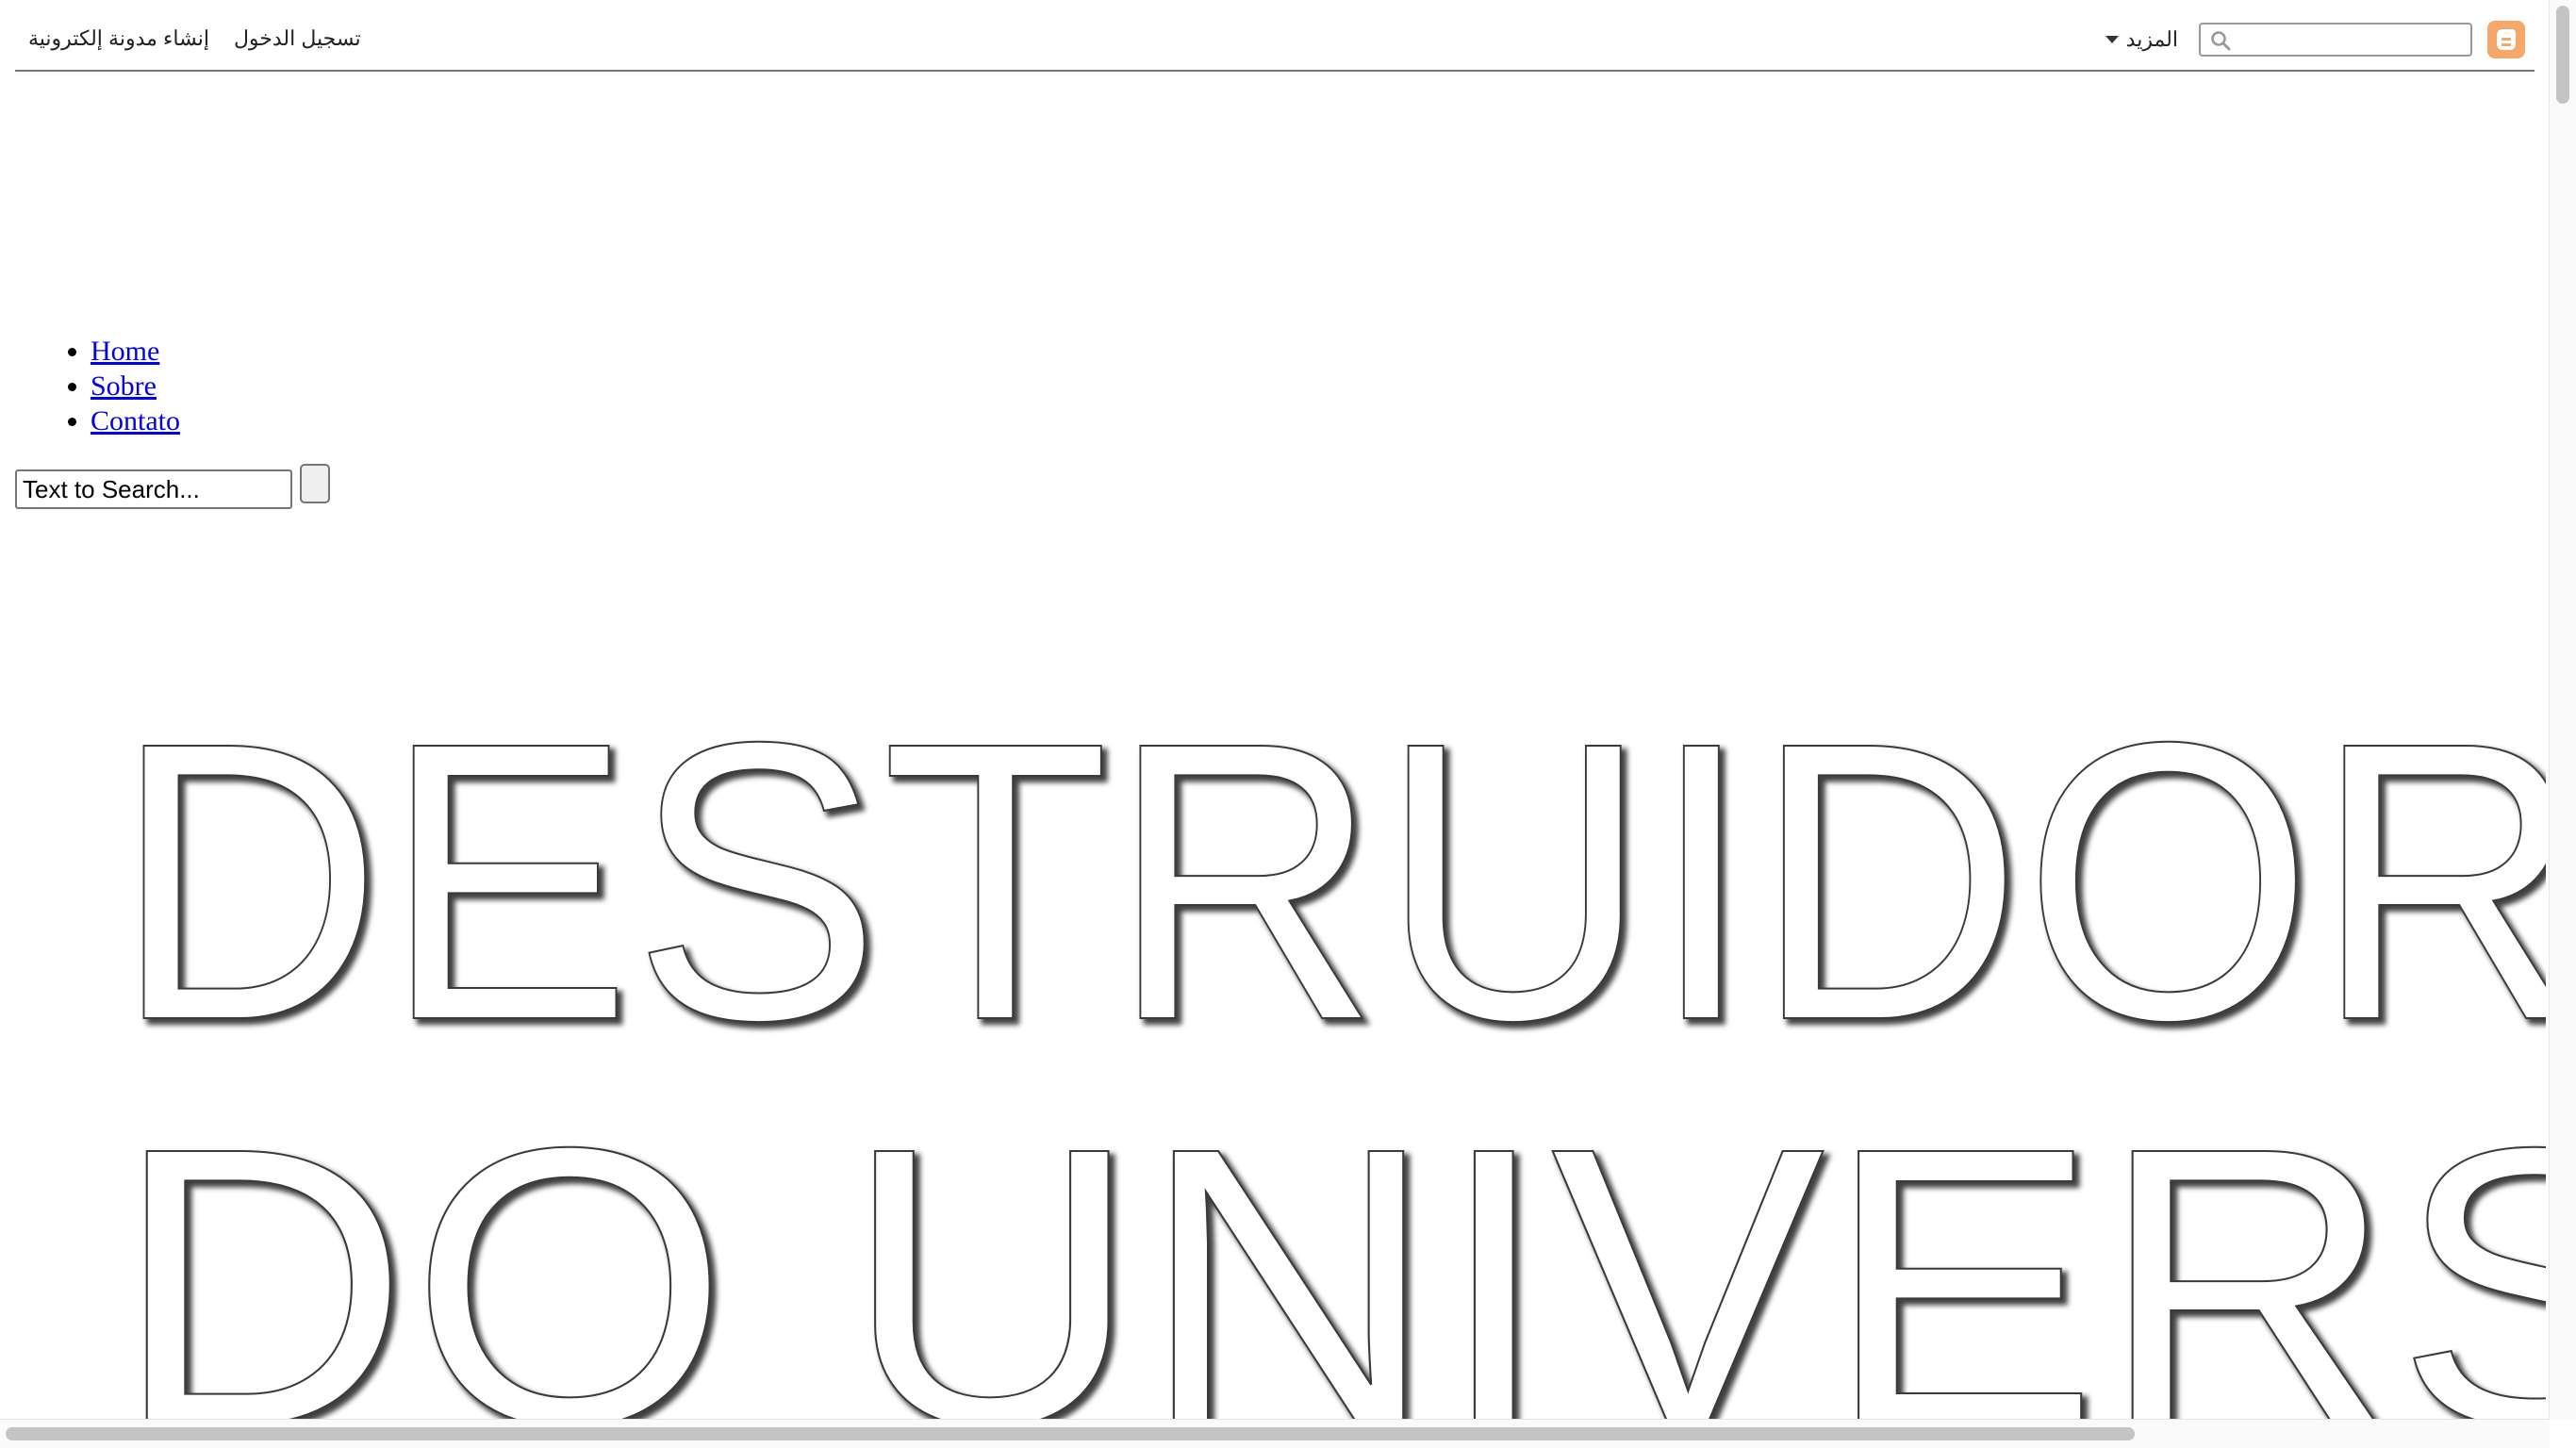 The height and width of the screenshot is (1448, 2576). Describe the element at coordinates (2506, 39) in the screenshot. I see `blogger-logo-icon` at that location.